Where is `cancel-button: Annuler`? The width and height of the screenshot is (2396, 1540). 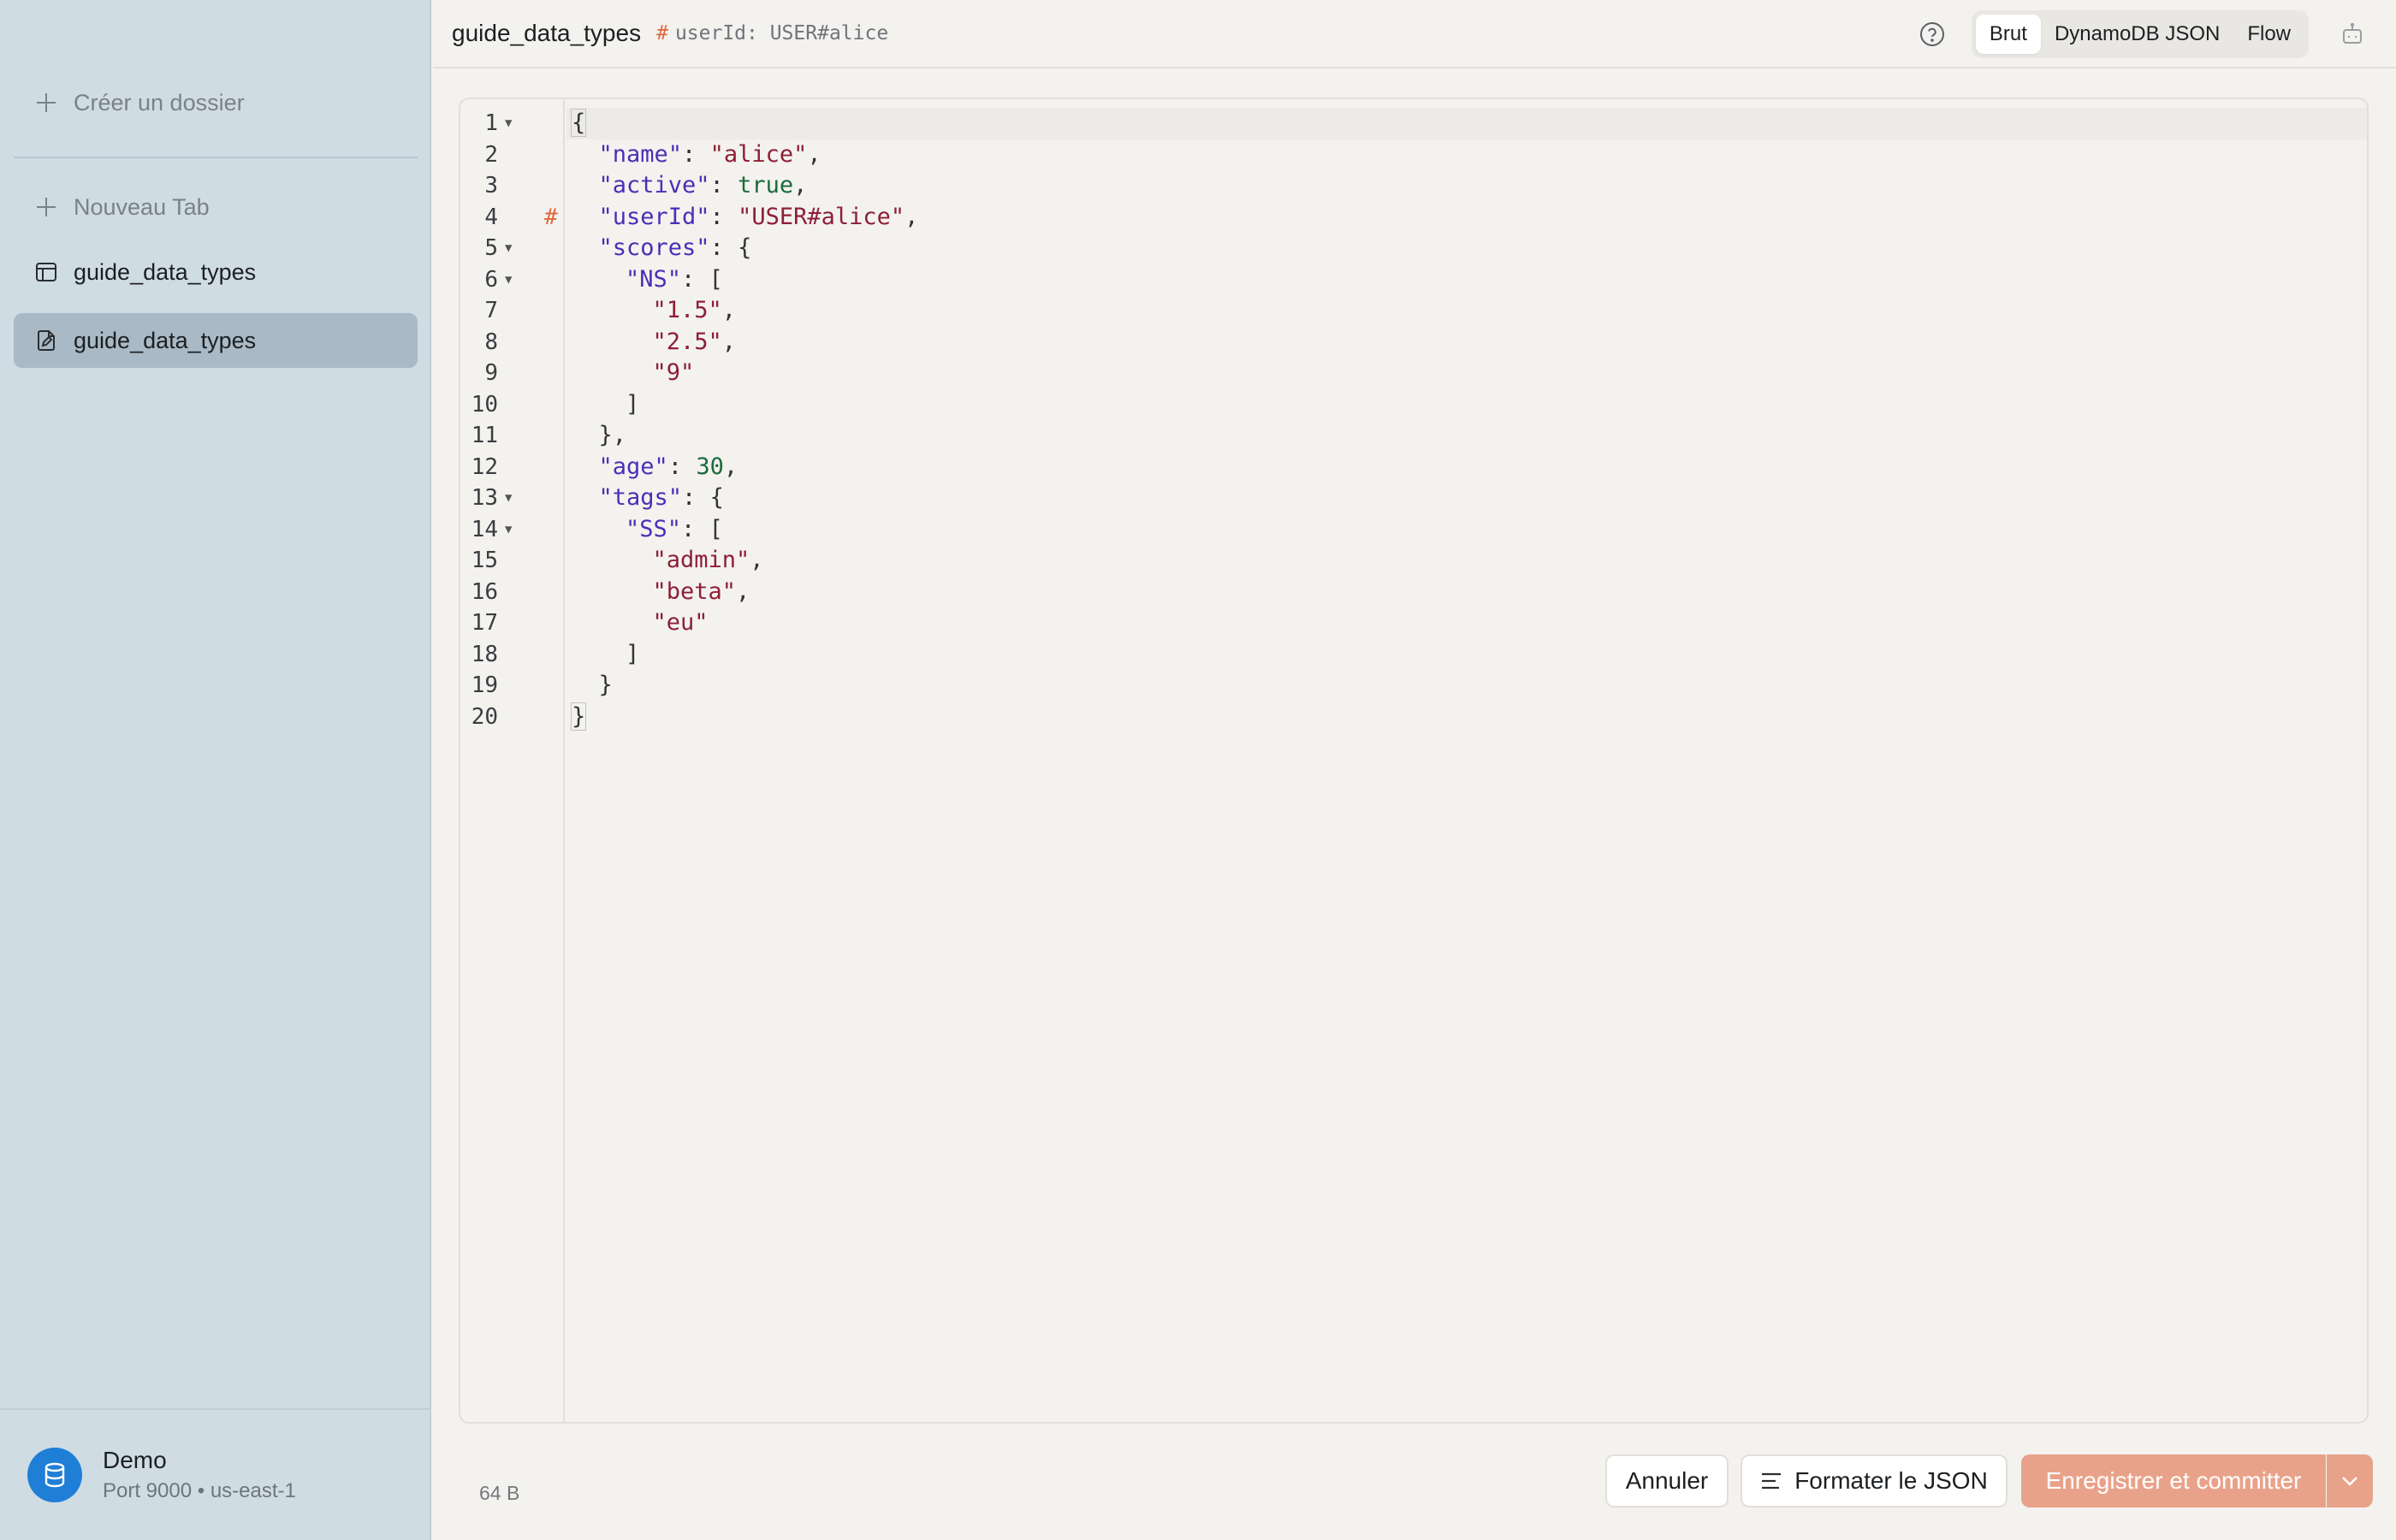
cancel-button: Annuler is located at coordinates (1667, 1480).